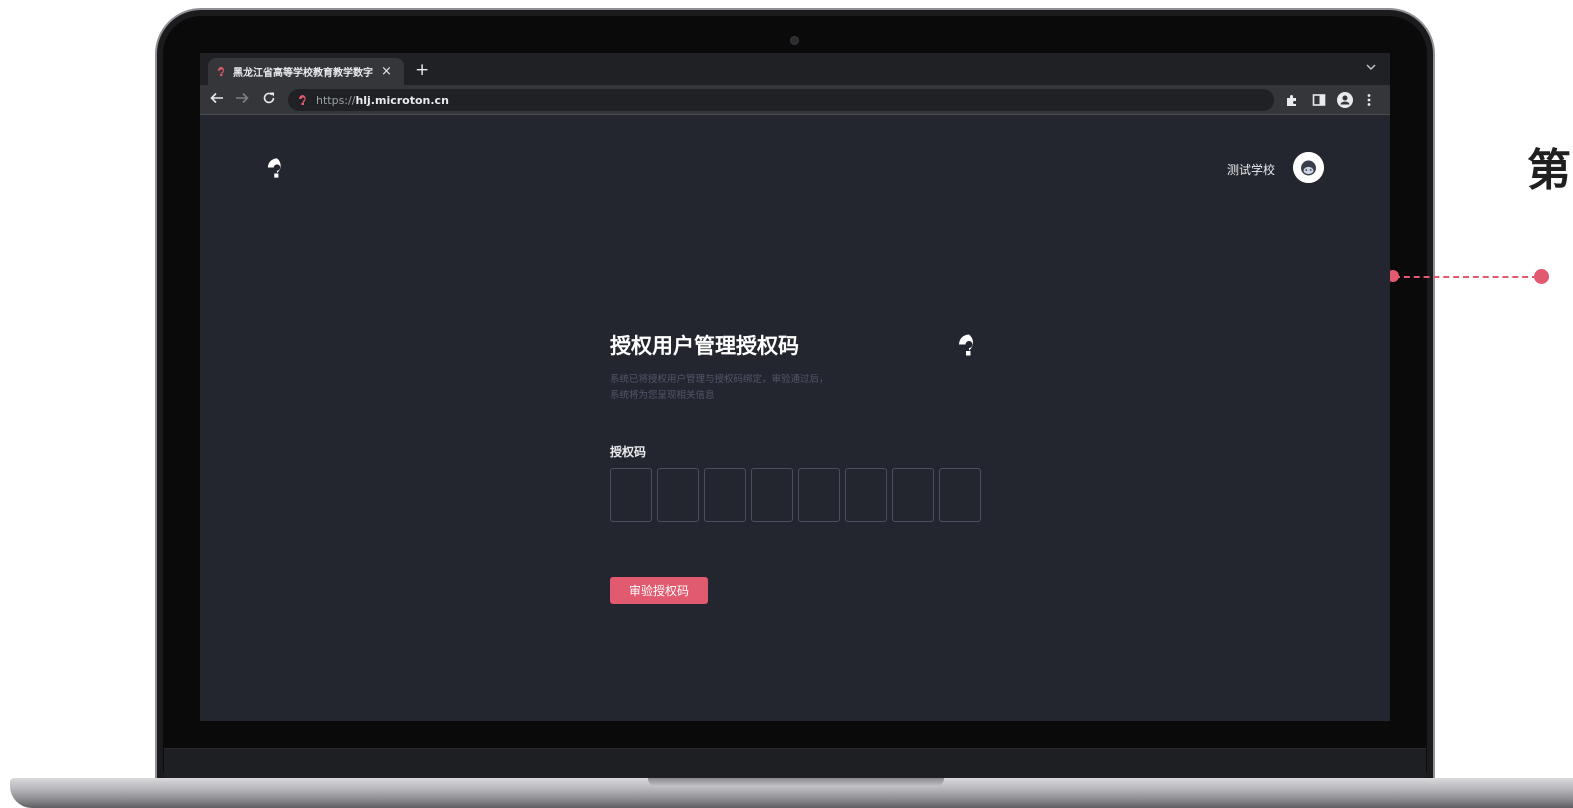  What do you see at coordinates (1541, 276) in the screenshot?
I see `connector-dot-end` at bounding box center [1541, 276].